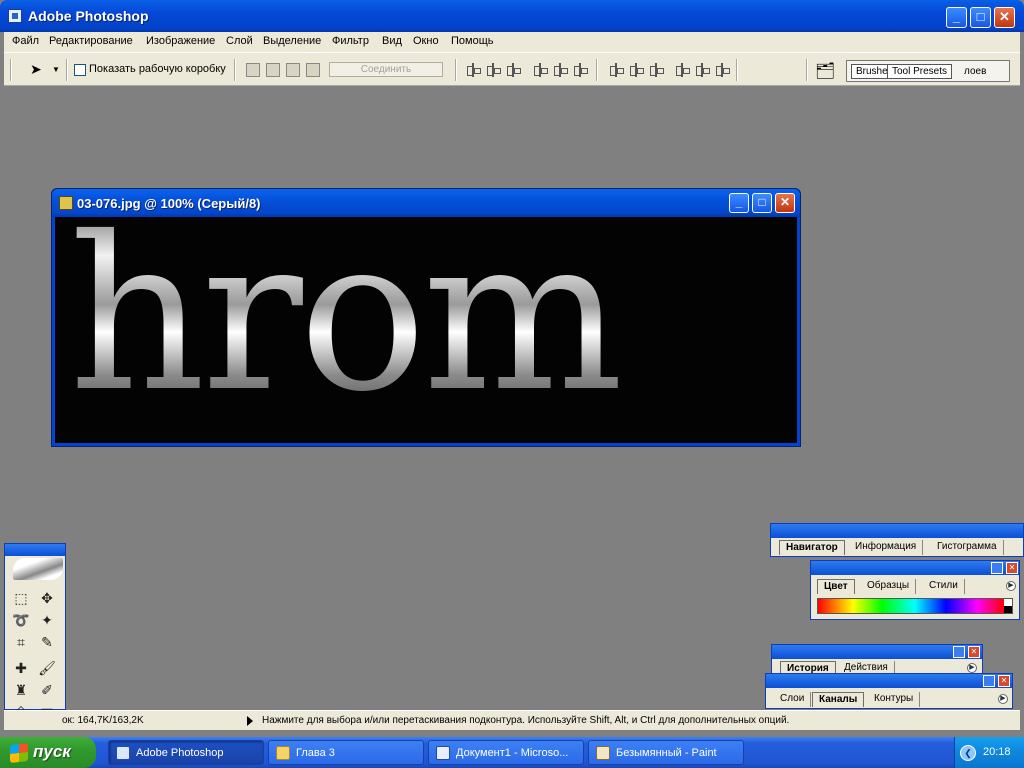 This screenshot has width=1024, height=768. What do you see at coordinates (169, 203) in the screenshot?
I see `document-title: 03-076.jpg @ 100% (Серый/8)` at bounding box center [169, 203].